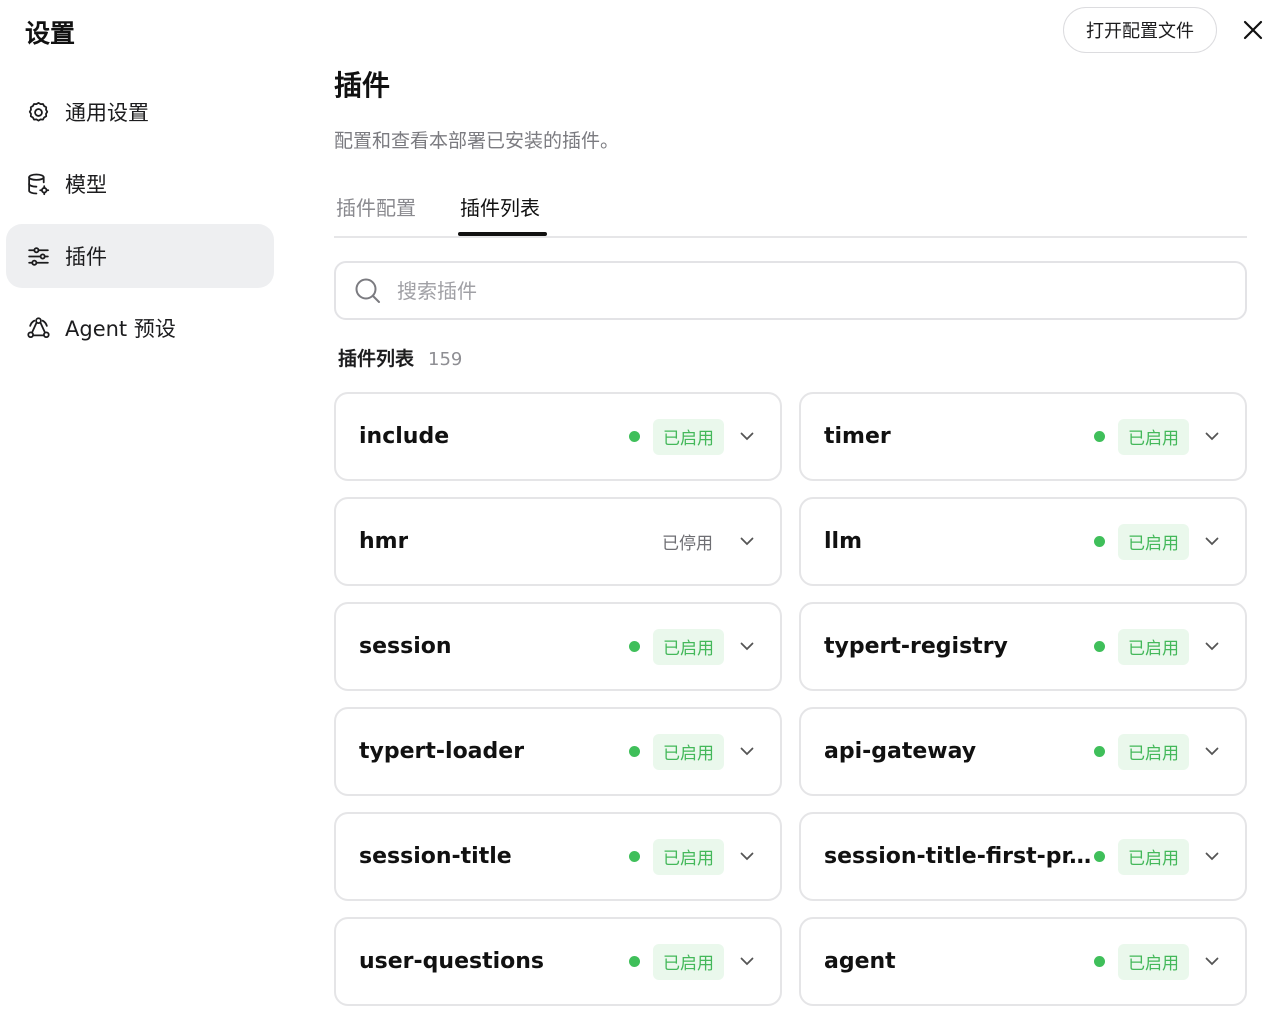  I want to click on plugin-card: llm 已启用, so click(1023, 541).